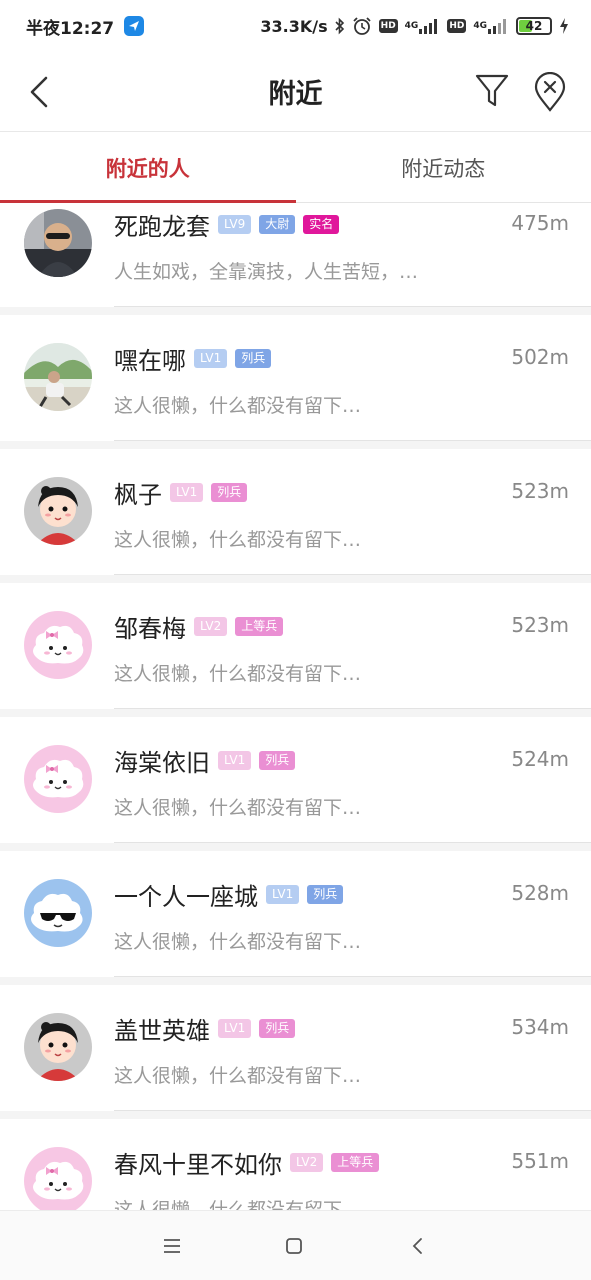  I want to click on menu-icon, so click(172, 1245).